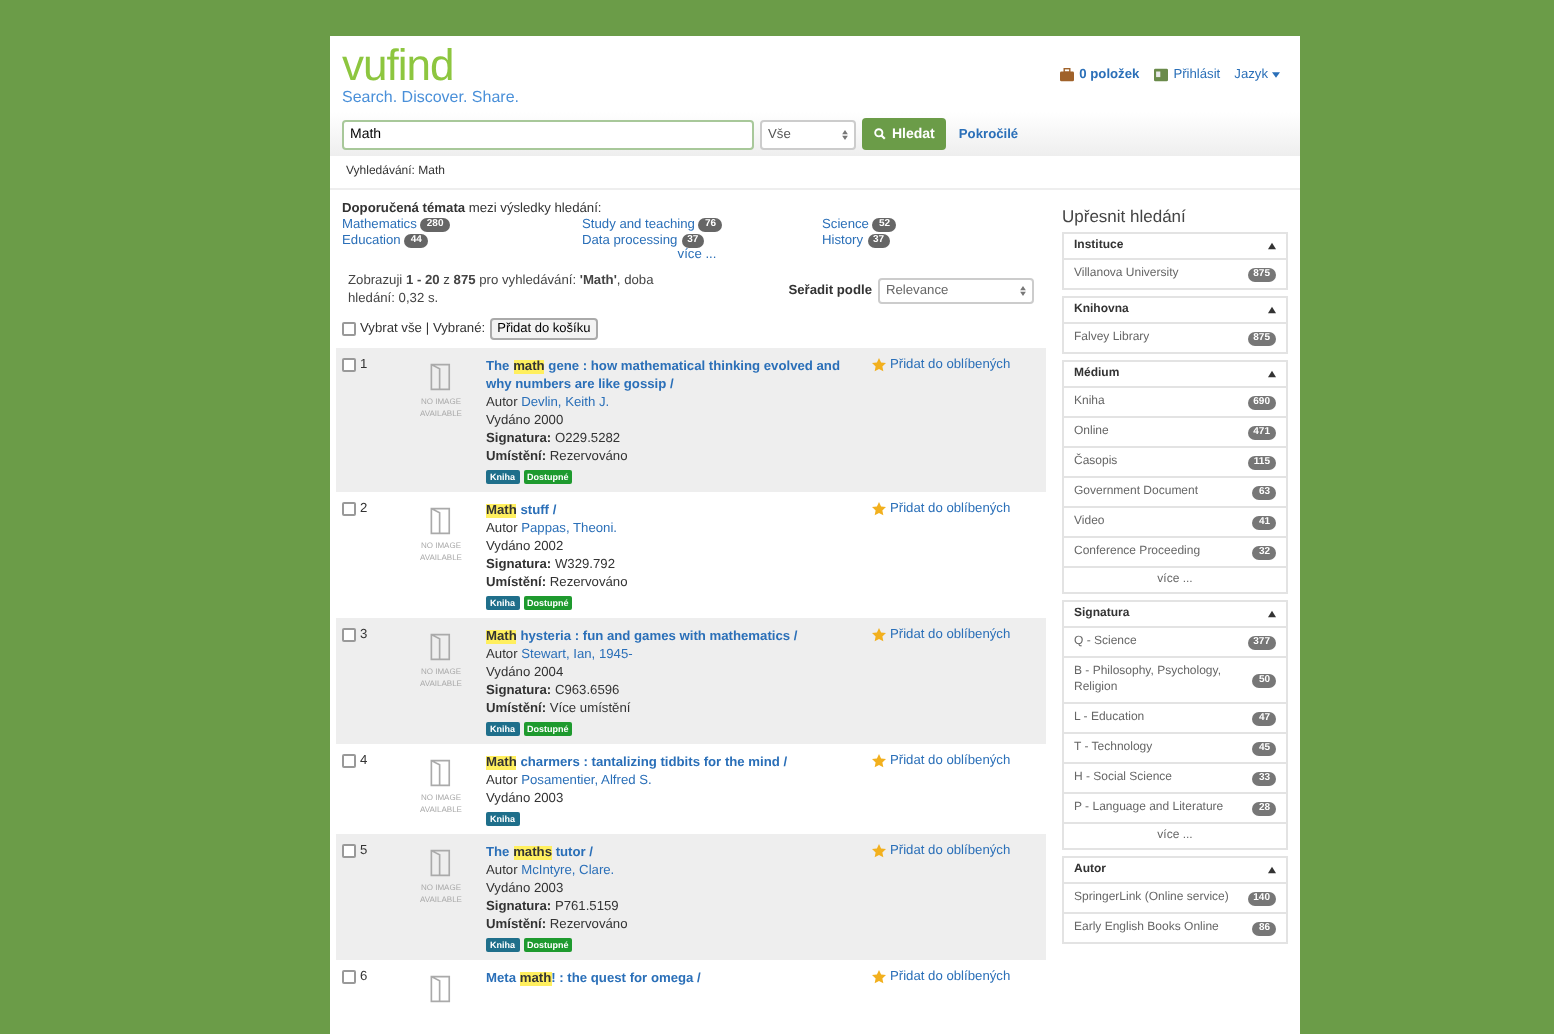 Image resolution: width=1554 pixels, height=1034 pixels. What do you see at coordinates (1276, 75) in the screenshot?
I see `caret-icon` at bounding box center [1276, 75].